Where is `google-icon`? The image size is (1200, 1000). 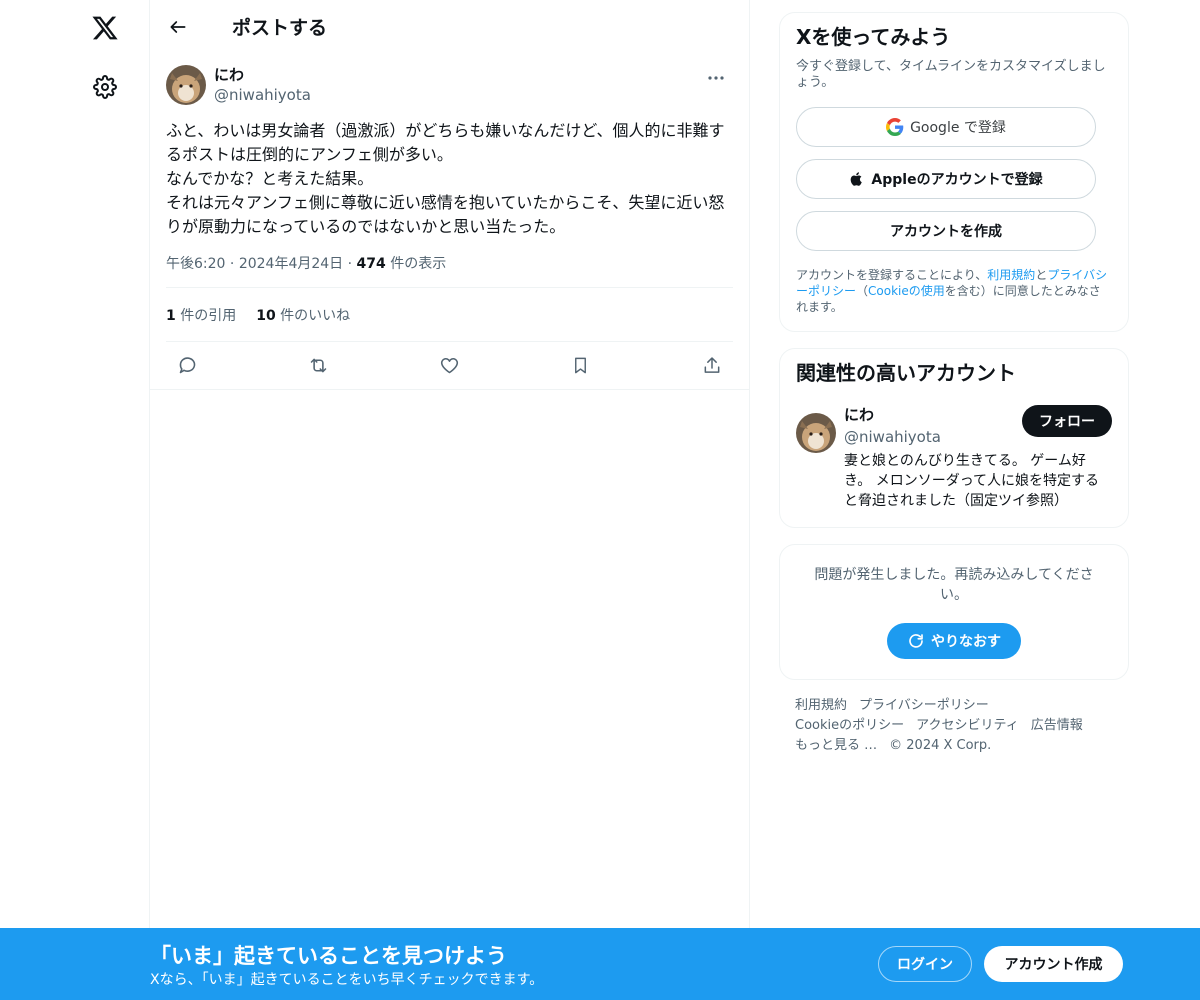 google-icon is located at coordinates (895, 127).